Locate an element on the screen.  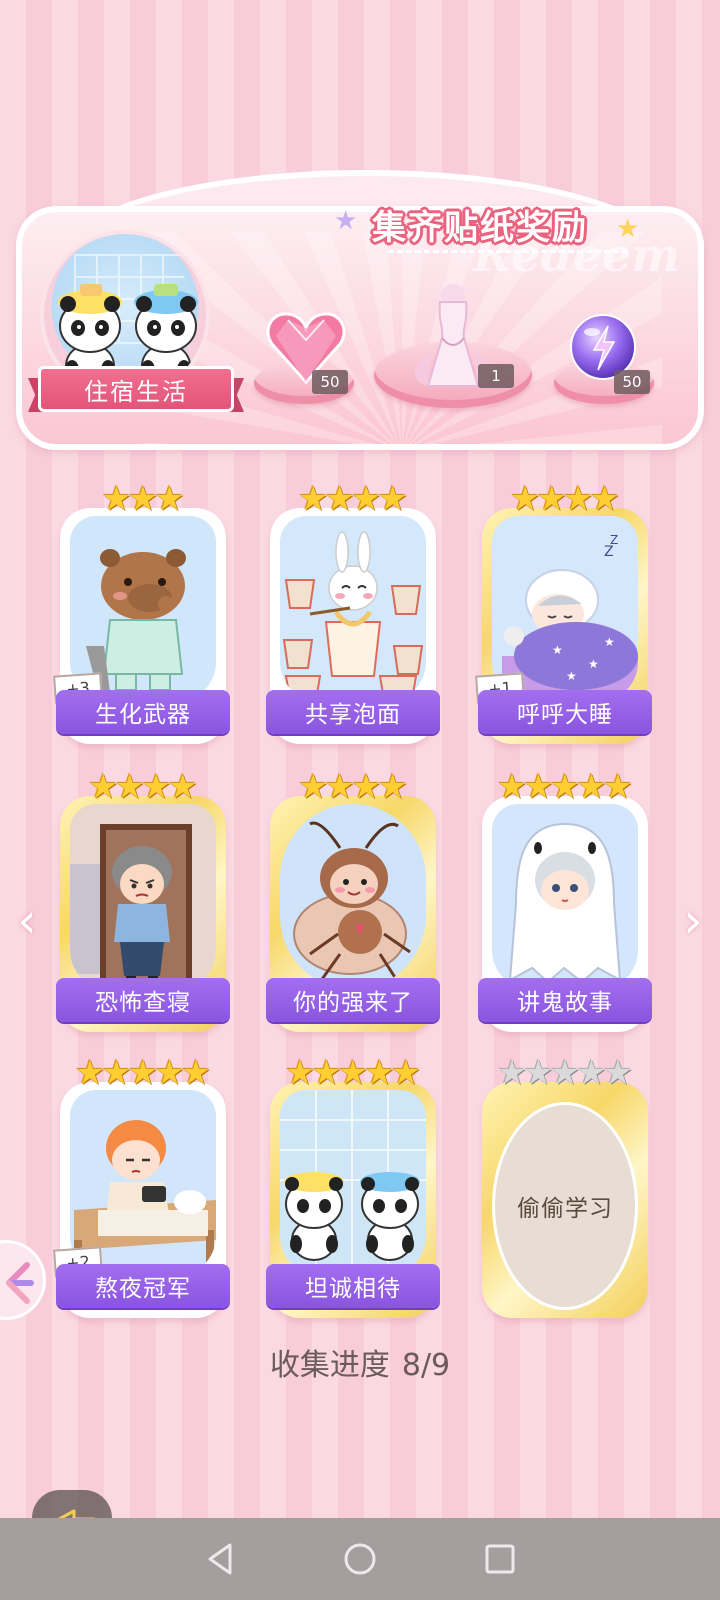
nav-recents-icon is located at coordinates (500, 1559).